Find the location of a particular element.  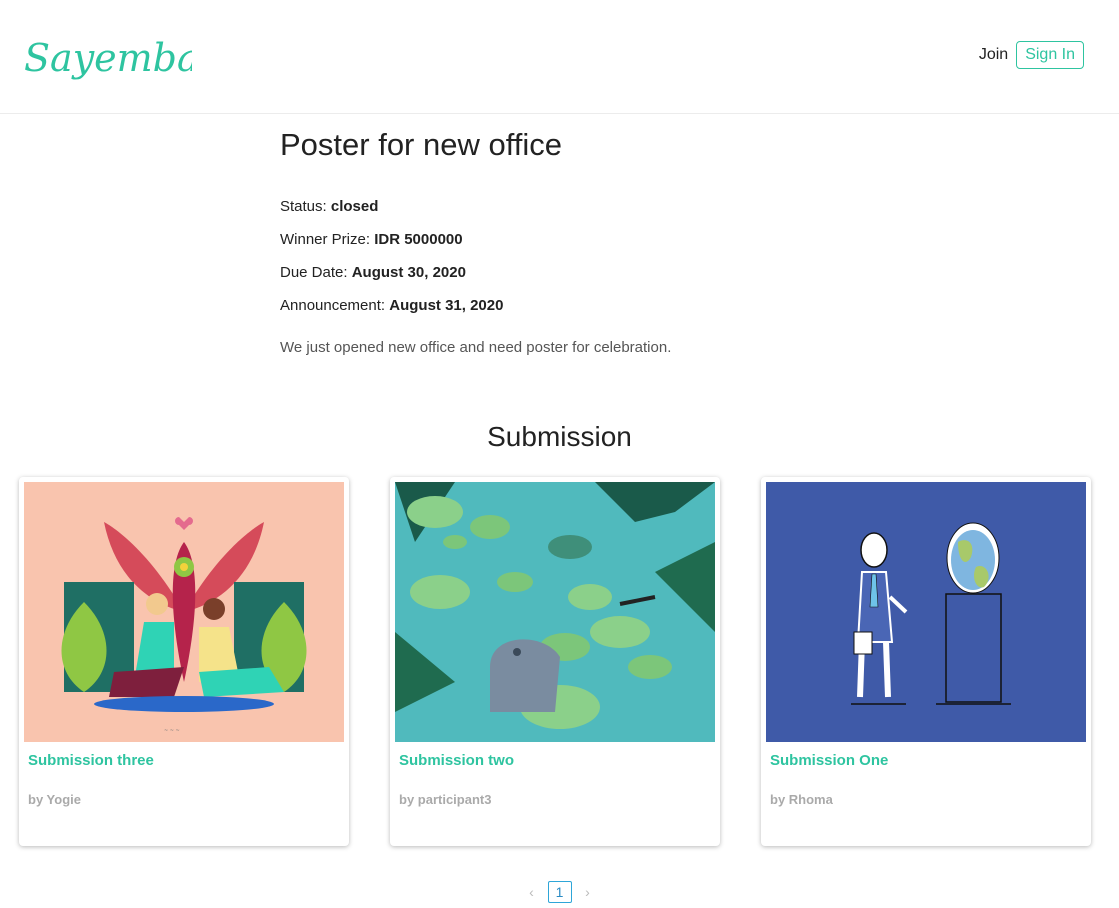

submission-title-link: Submission three is located at coordinates (91, 760).